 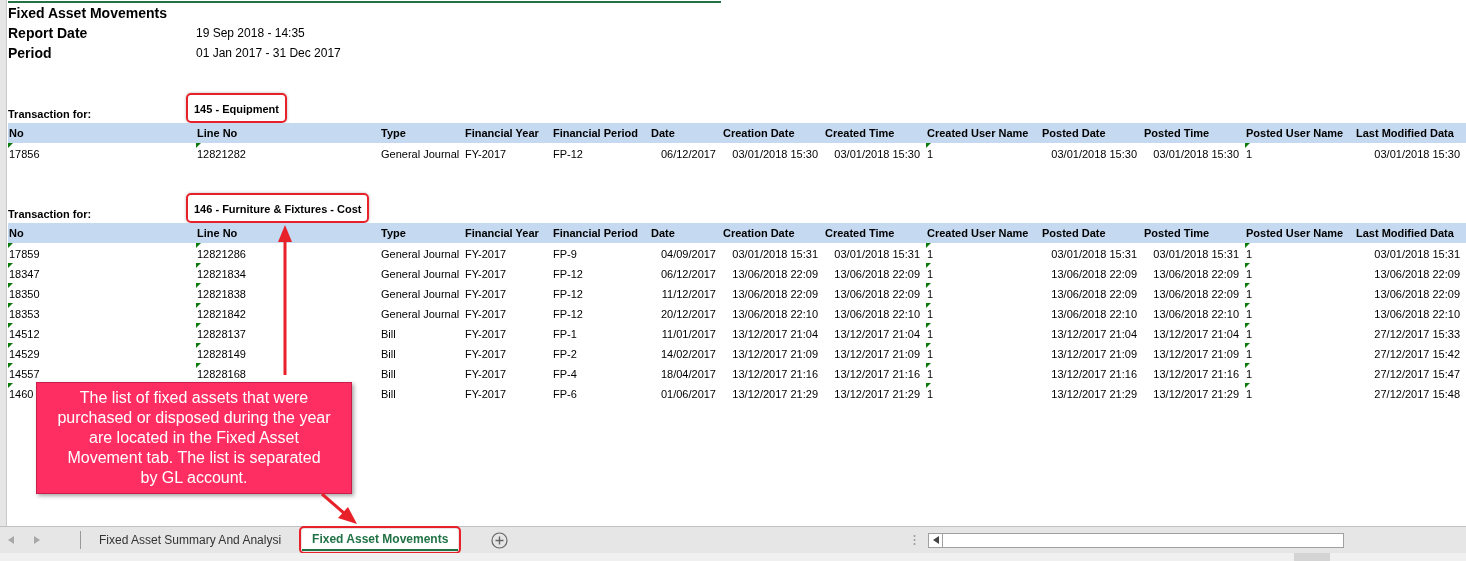 What do you see at coordinates (935, 540) in the screenshot?
I see `scroll-left-icon` at bounding box center [935, 540].